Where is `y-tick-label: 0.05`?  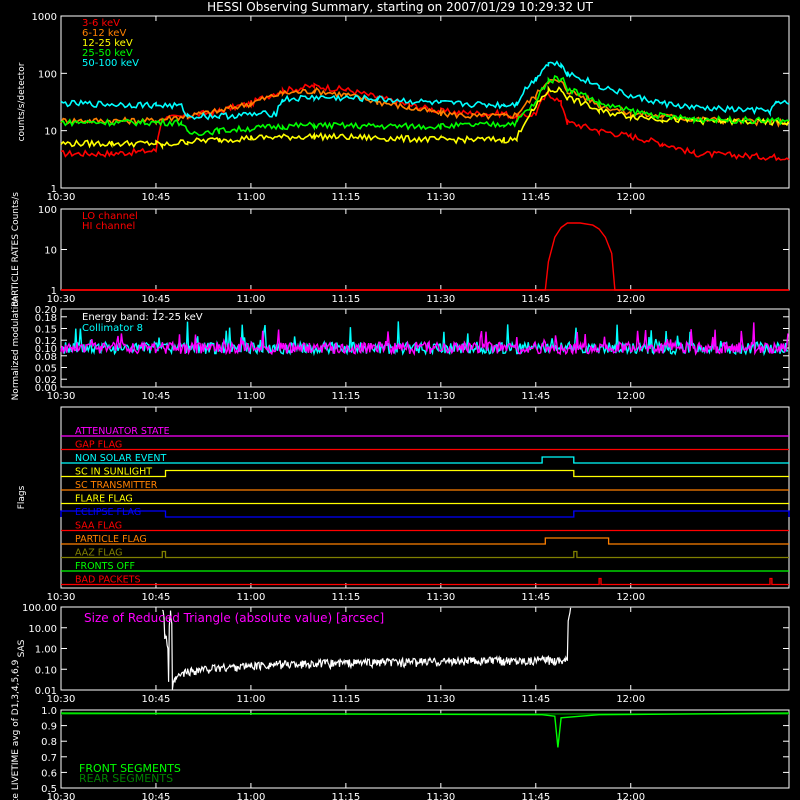 y-tick-label: 0.05 is located at coordinates (46, 369).